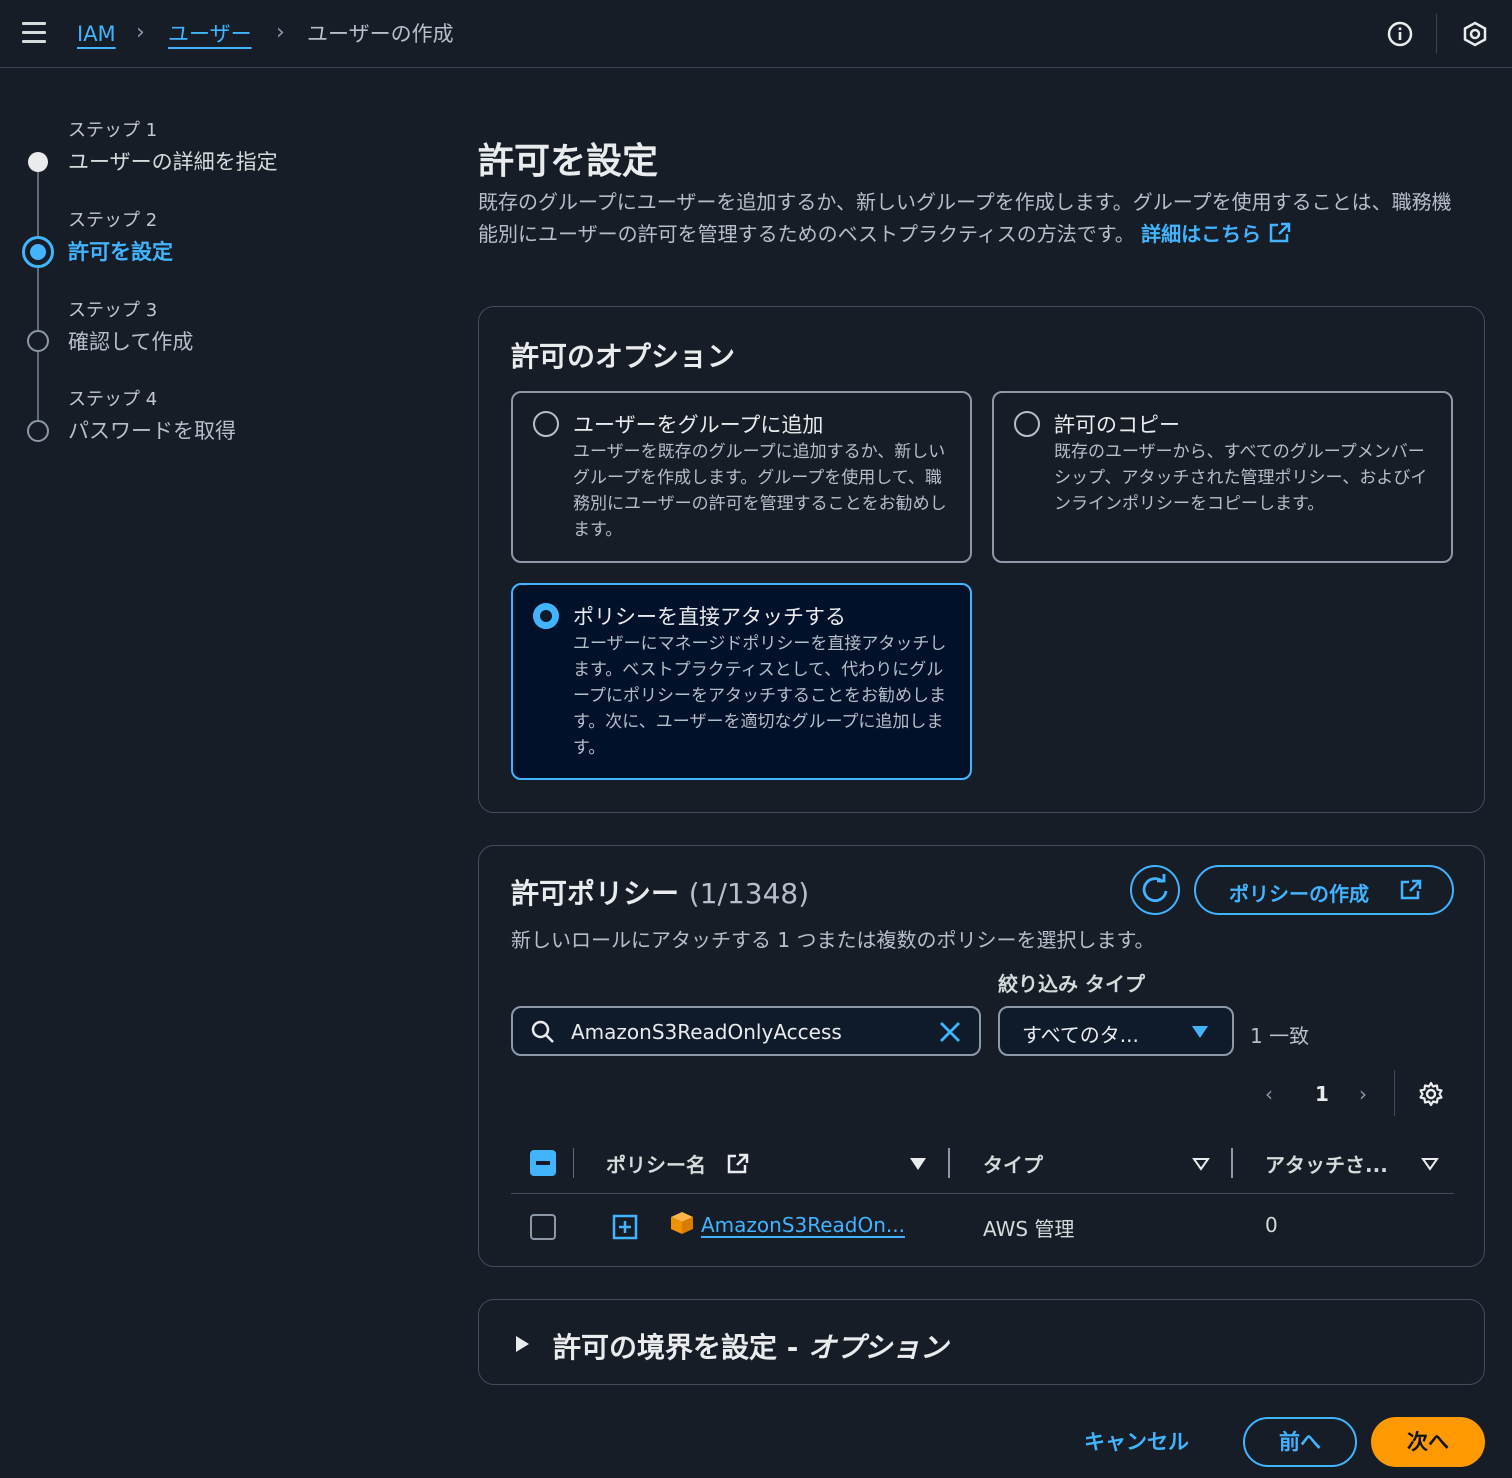  What do you see at coordinates (113, 399) in the screenshot?
I see `step-4-label: ステップ 4` at bounding box center [113, 399].